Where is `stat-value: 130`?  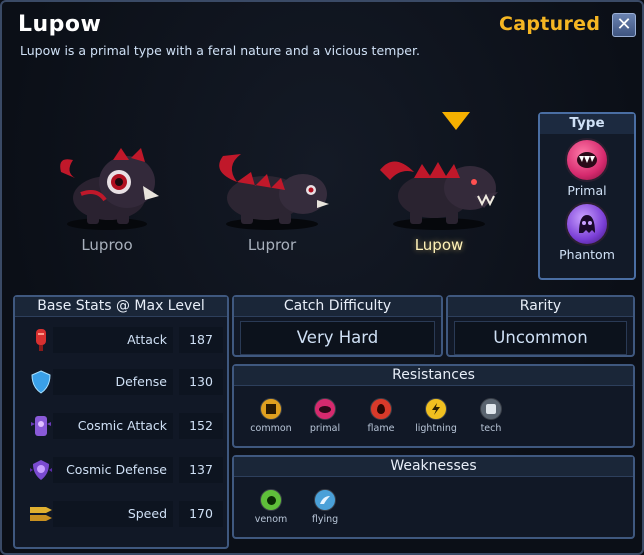 stat-value: 130 is located at coordinates (201, 382).